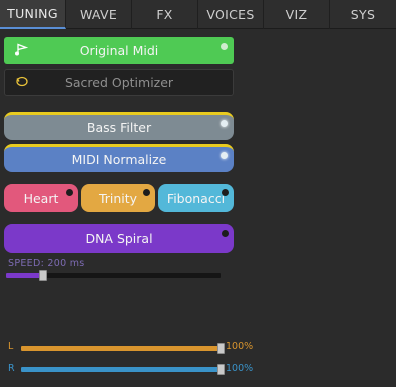  I want to click on tab-wave: WAVE, so click(99, 14).